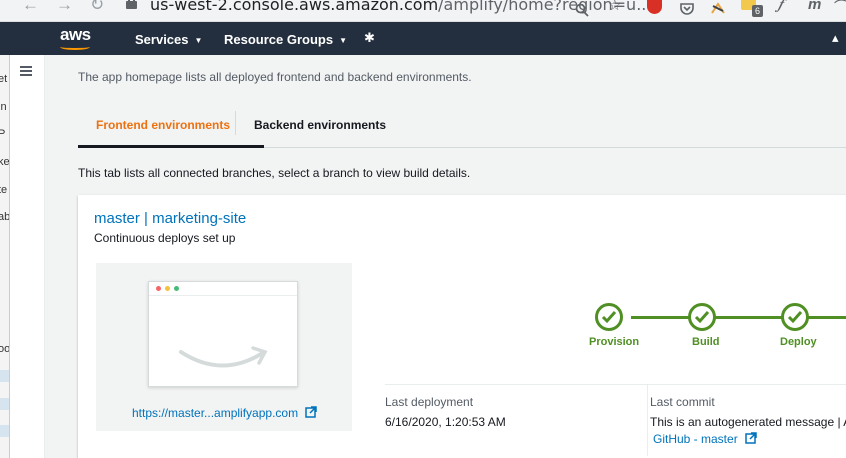 This screenshot has width=846, height=458. What do you see at coordinates (717, 329) in the screenshot?
I see `build-pipeline: Provision Build Deploy` at bounding box center [717, 329].